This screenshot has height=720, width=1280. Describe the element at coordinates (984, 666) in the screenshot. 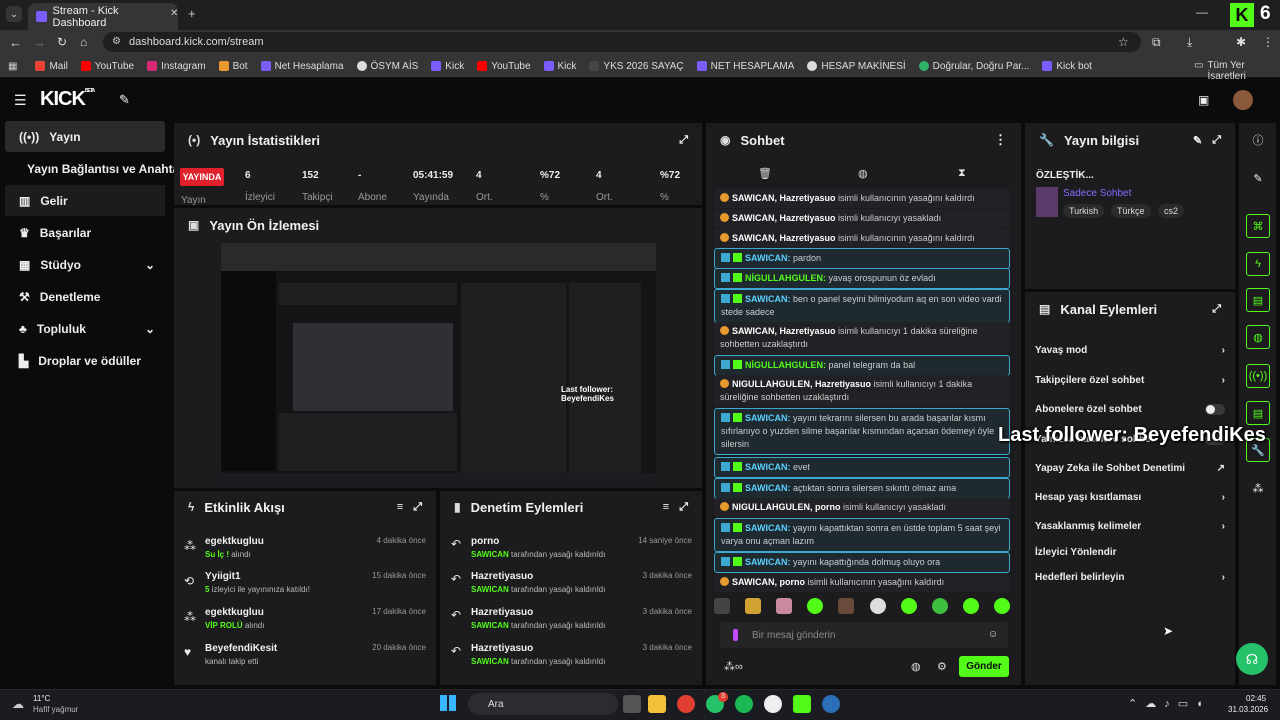

I see `send-button: Gönder` at that location.